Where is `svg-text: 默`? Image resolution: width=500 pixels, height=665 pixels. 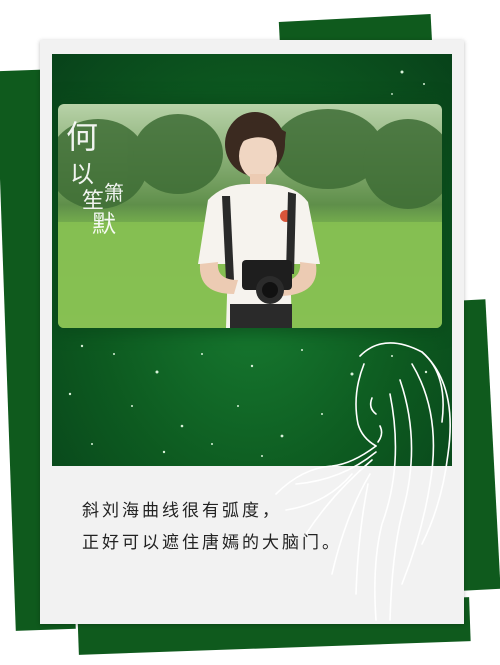
svg-text: 默 is located at coordinates (104, 224).